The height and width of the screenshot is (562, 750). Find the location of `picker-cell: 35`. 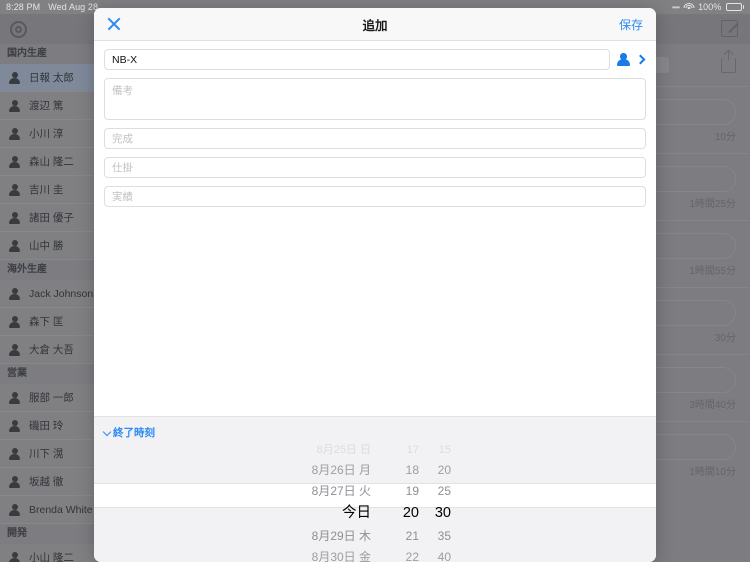

picker-cell: 35 is located at coordinates (437, 536).